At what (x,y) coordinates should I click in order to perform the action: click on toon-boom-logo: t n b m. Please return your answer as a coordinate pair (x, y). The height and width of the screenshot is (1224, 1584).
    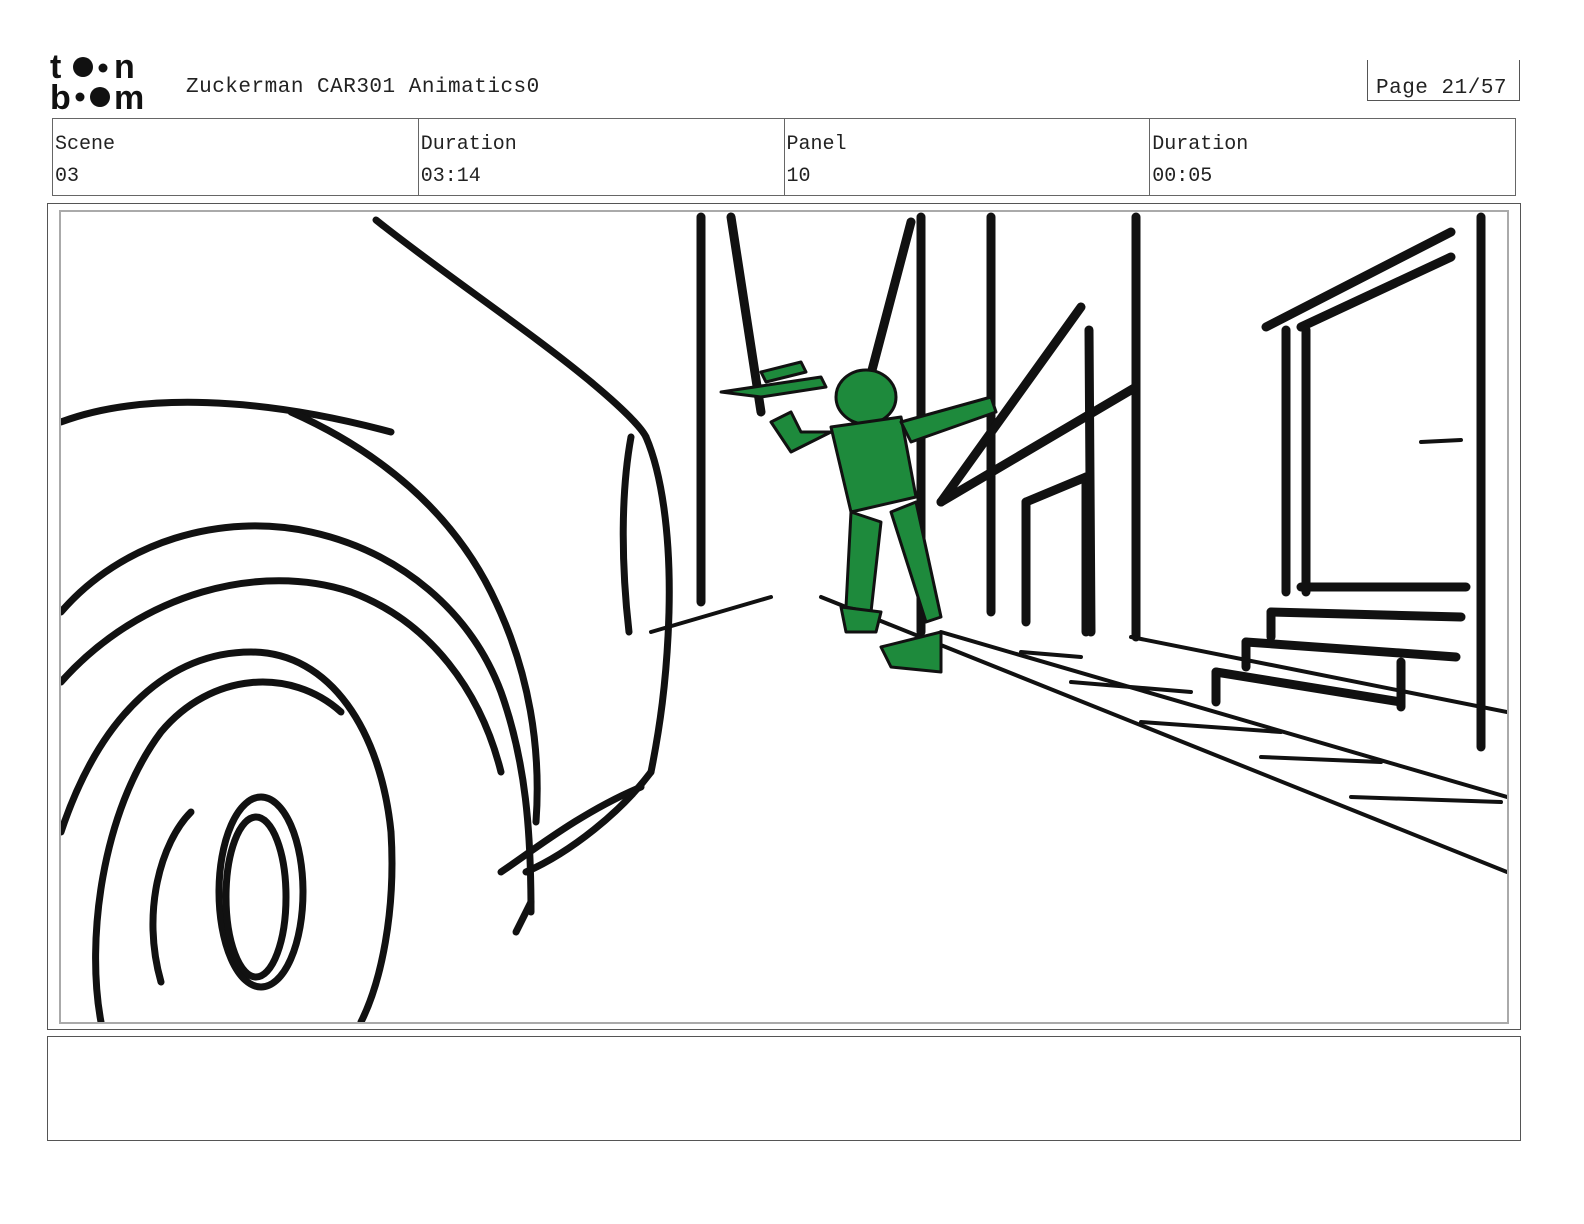
    Looking at the image, I should click on (97, 81).